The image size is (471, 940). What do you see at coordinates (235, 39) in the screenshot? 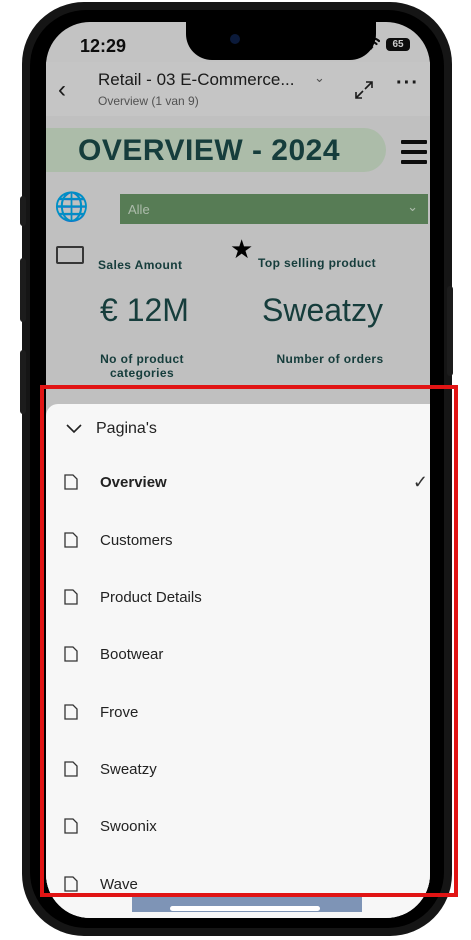
I see `camera-dot` at bounding box center [235, 39].